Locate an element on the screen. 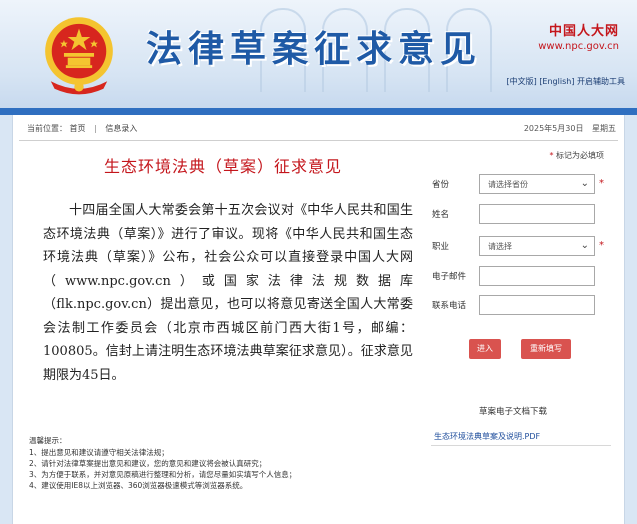  tip-item: 1、提出意见和建议请遵守相关法律法规； is located at coordinates (99, 452).